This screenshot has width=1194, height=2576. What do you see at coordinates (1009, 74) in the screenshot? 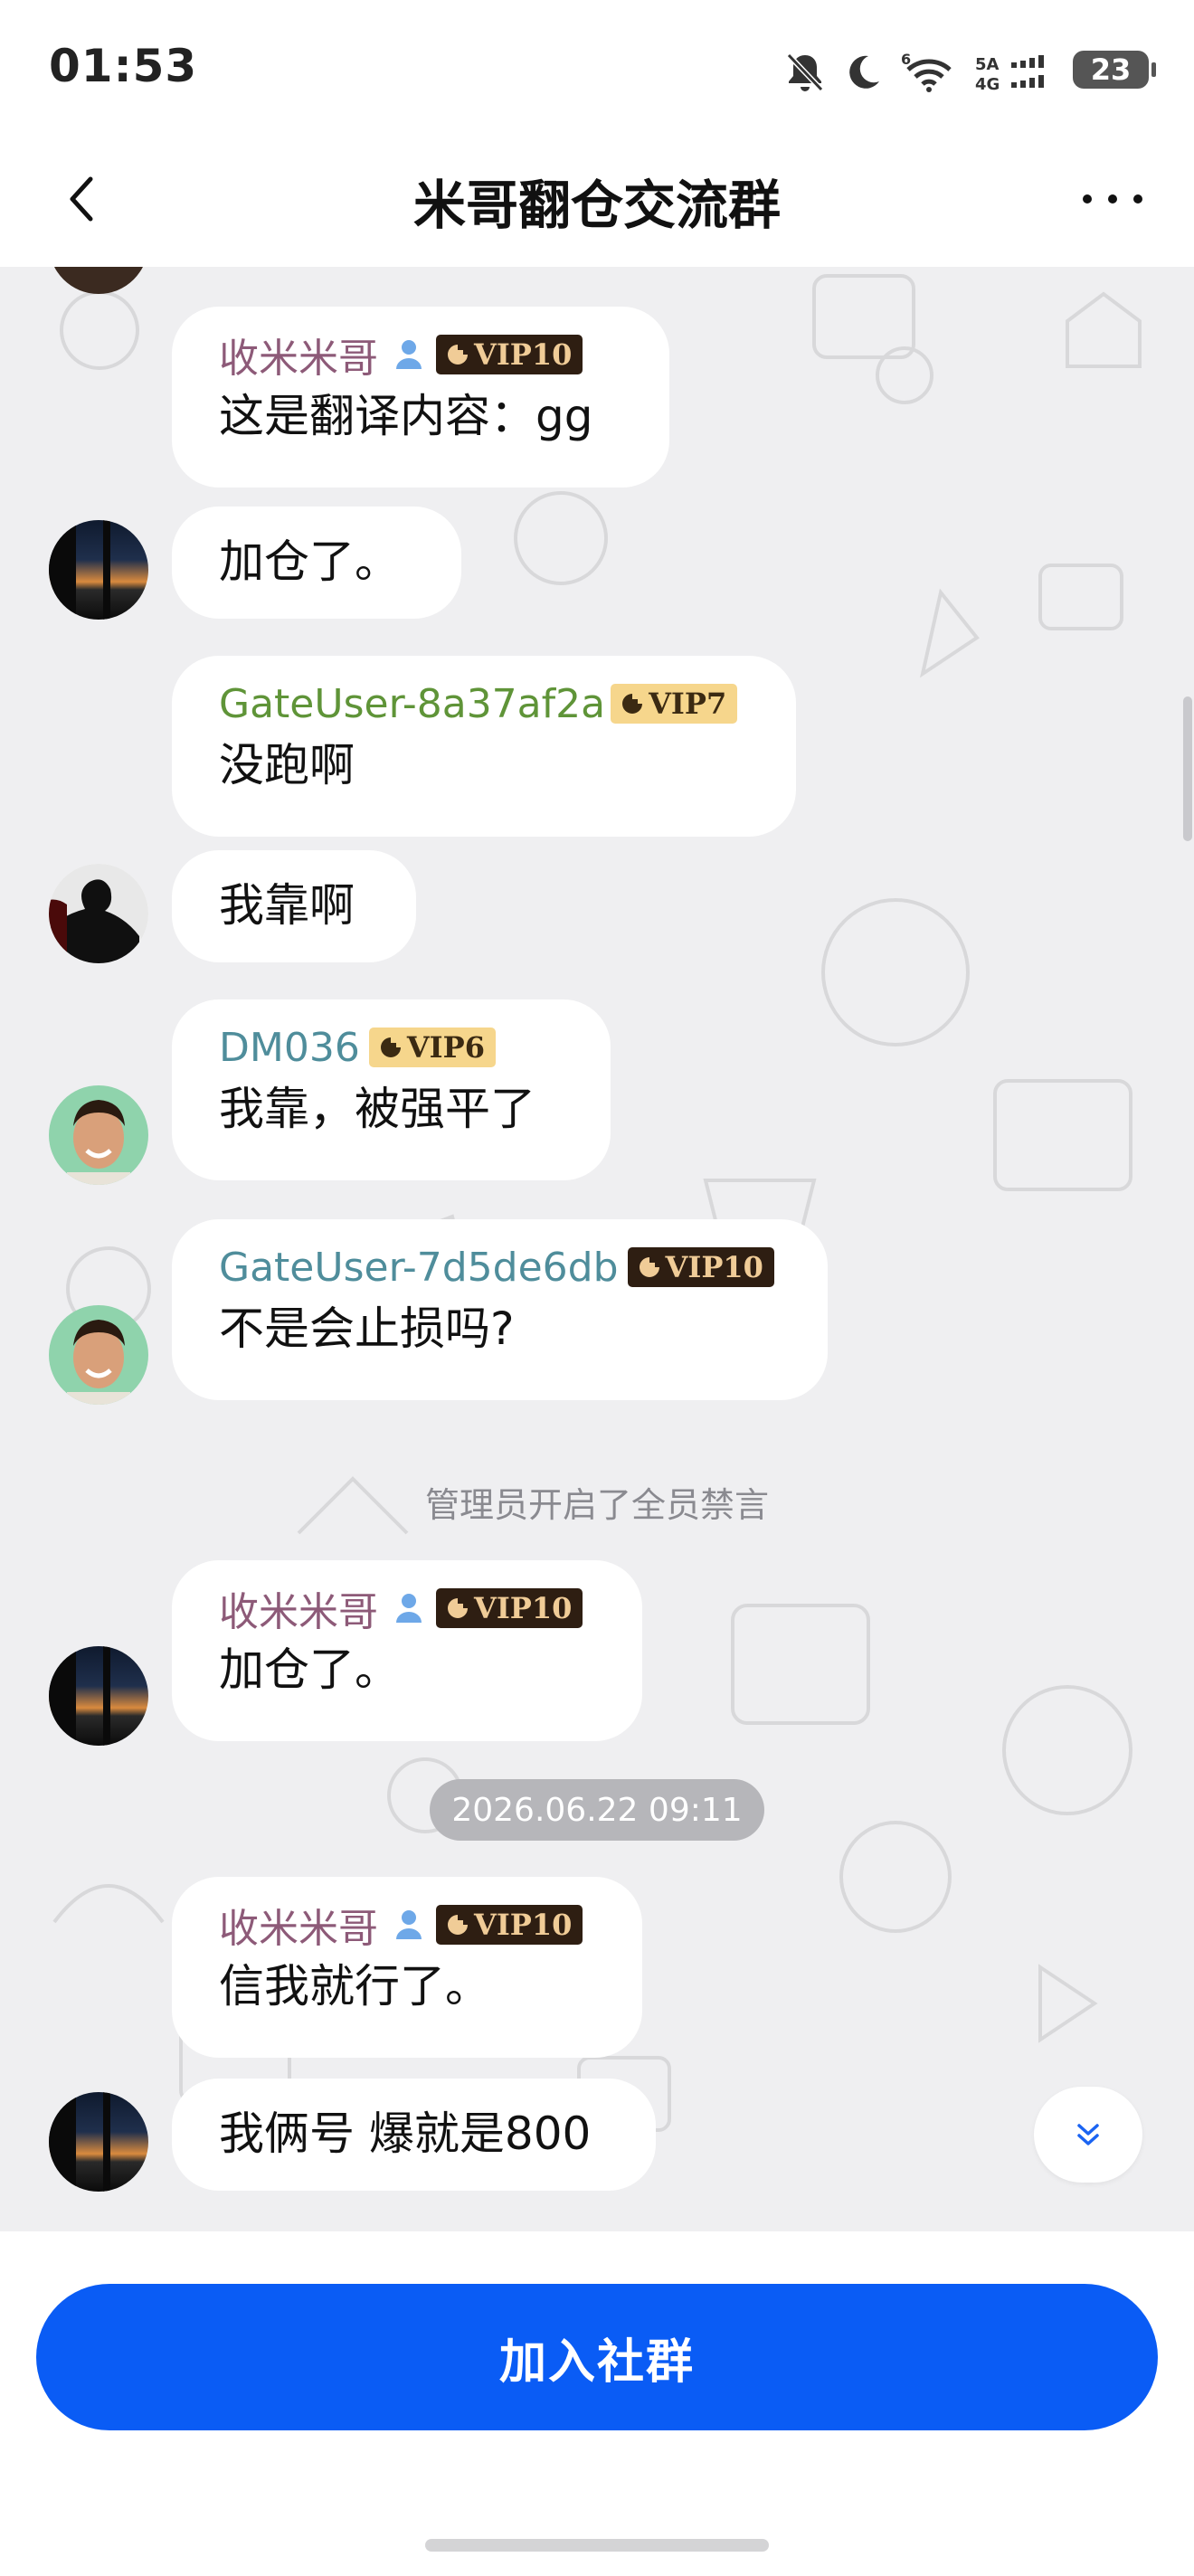
I see `signal-icon: 5A 4G` at bounding box center [1009, 74].